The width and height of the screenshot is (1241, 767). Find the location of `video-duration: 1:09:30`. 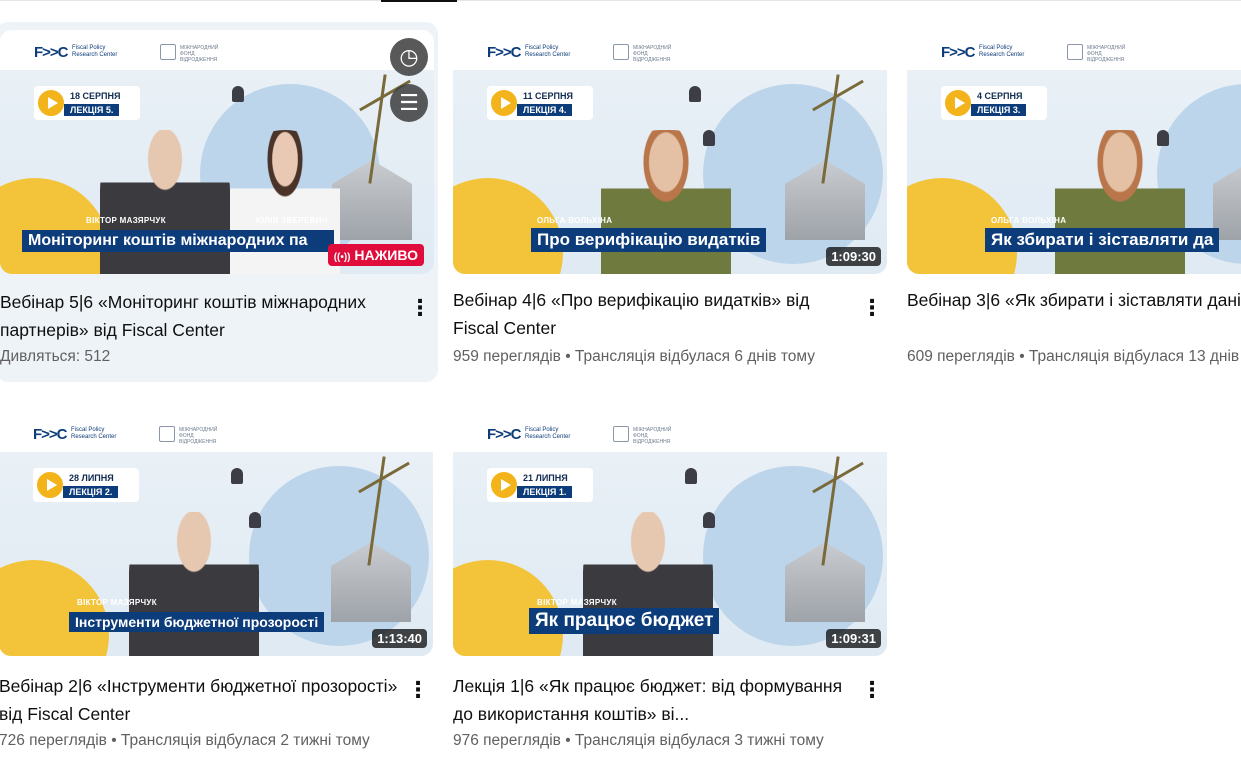

video-duration: 1:09:30 is located at coordinates (853, 256).